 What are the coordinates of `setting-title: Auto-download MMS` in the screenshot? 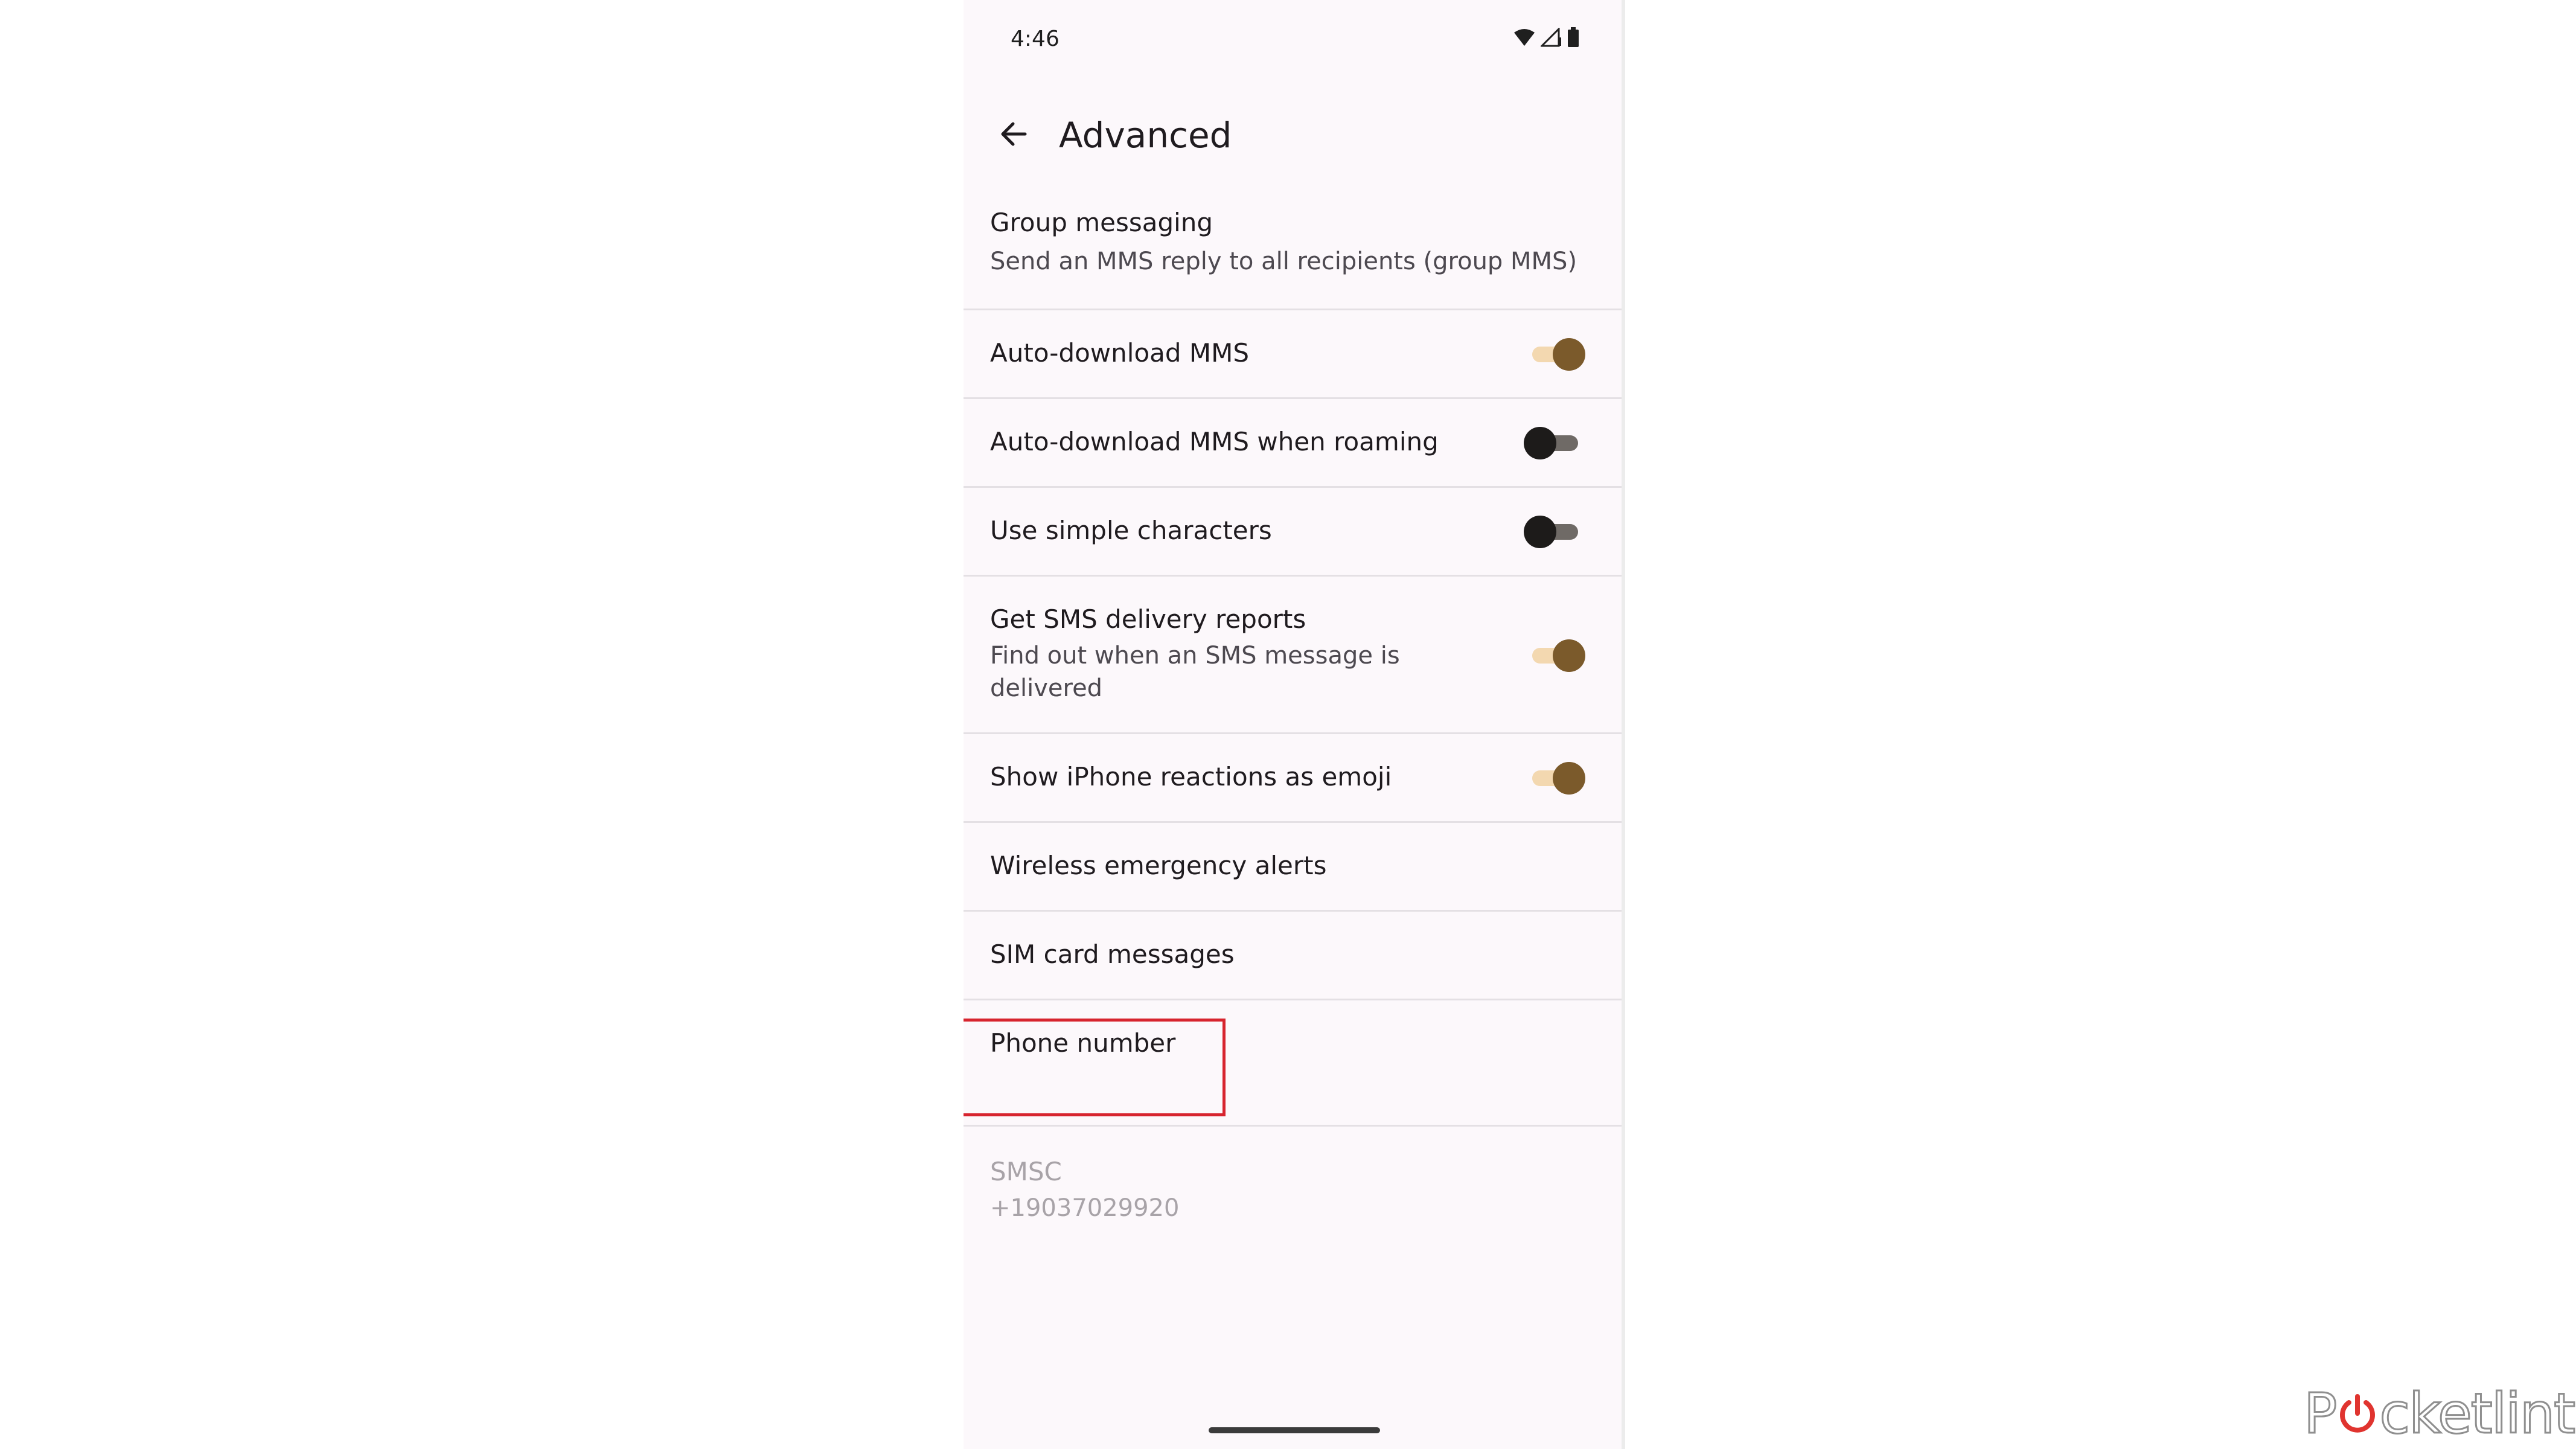 It's located at (1120, 353).